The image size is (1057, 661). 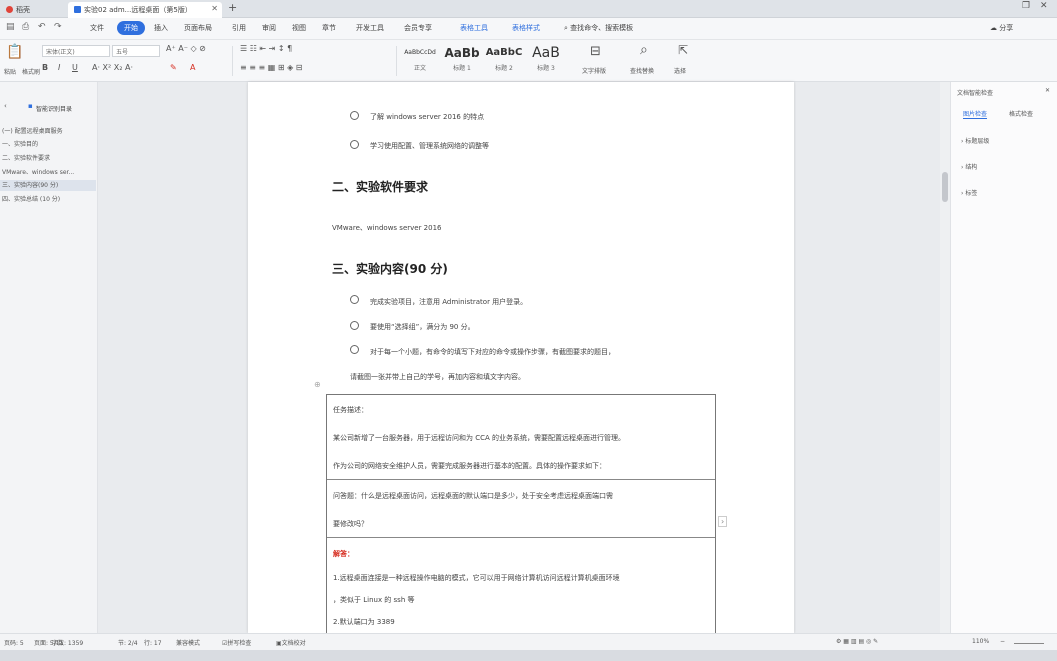 What do you see at coordinates (67, 642) in the screenshot?
I see `status-word-count: 字数: 1359` at bounding box center [67, 642].